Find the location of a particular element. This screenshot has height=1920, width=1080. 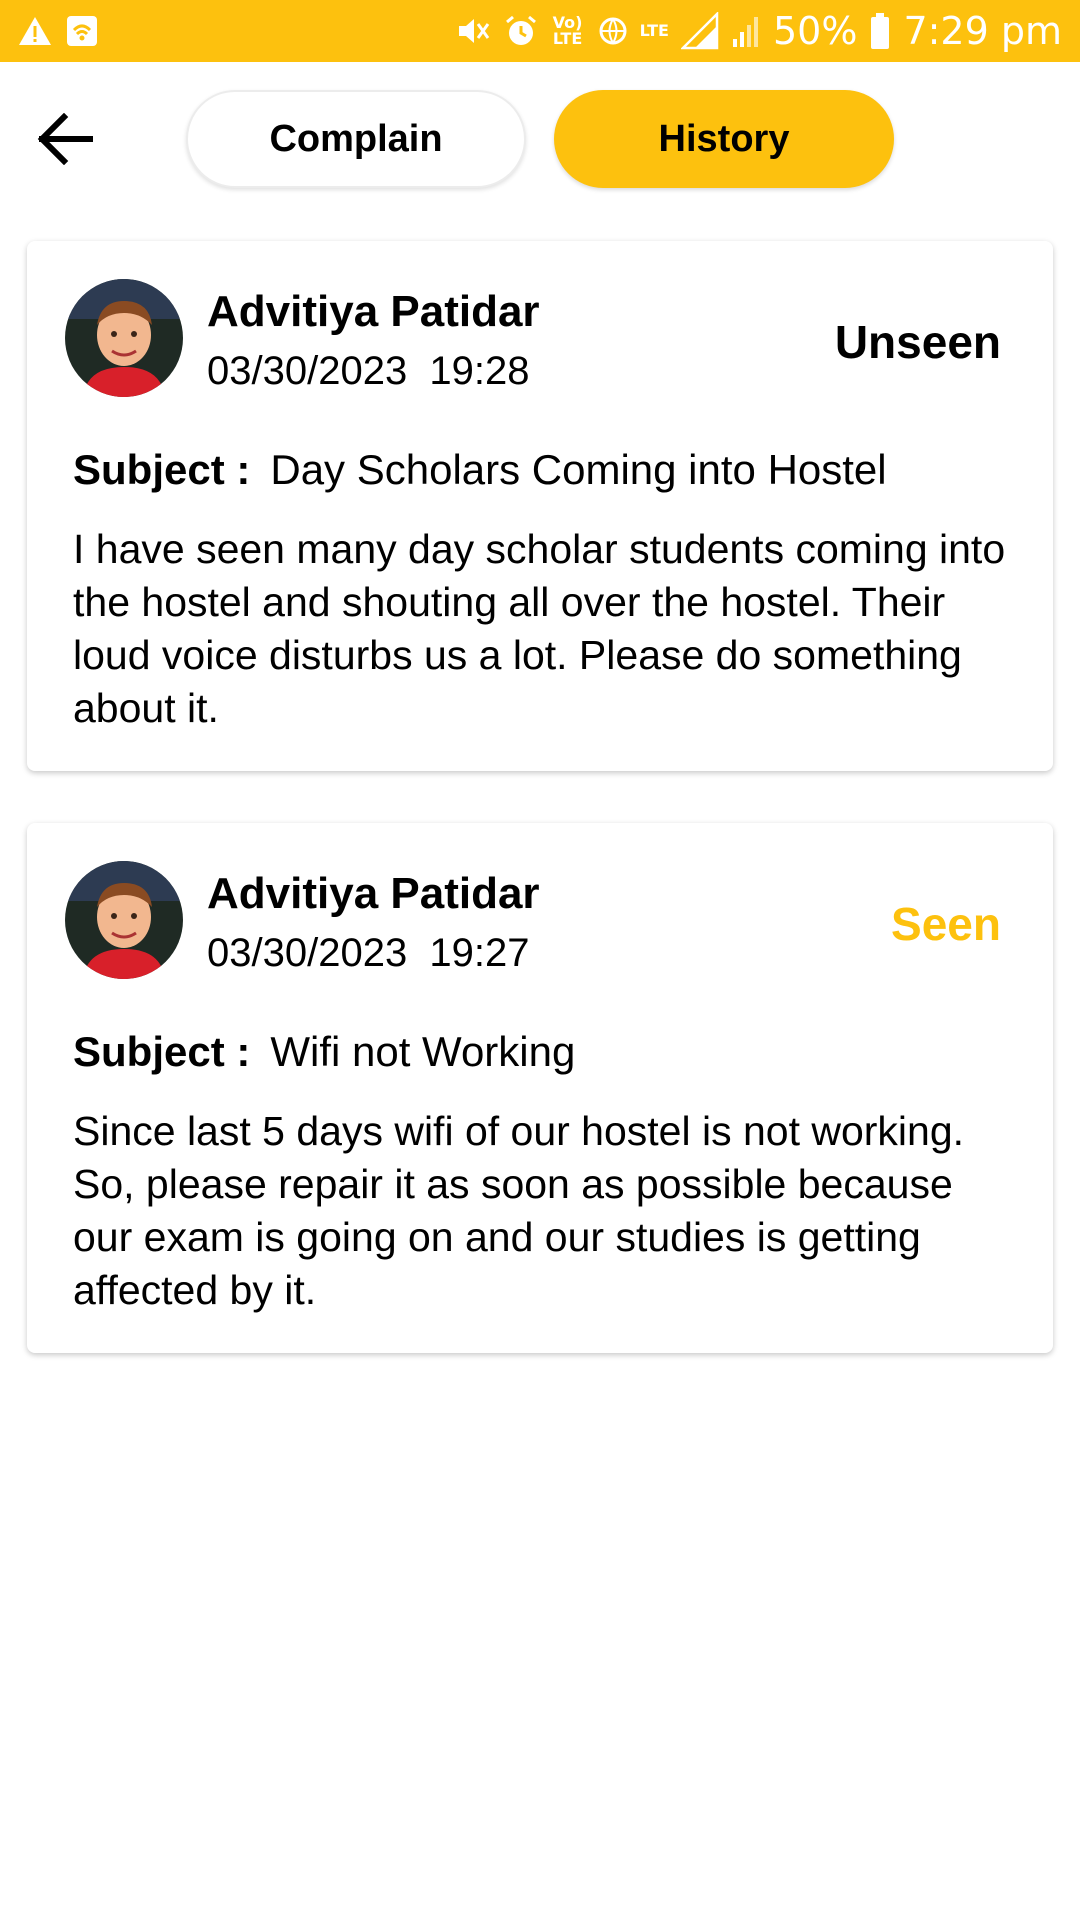

subject-text: Day Scholars Coming into Hostel is located at coordinates (578, 469).